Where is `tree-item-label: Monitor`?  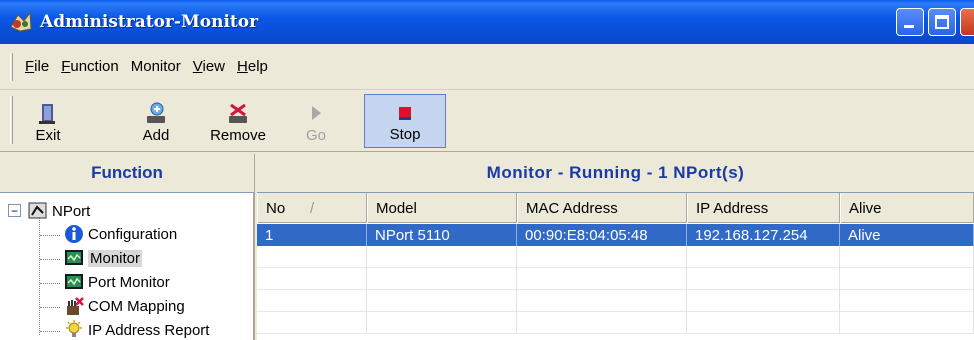
tree-item-label: Monitor is located at coordinates (115, 258).